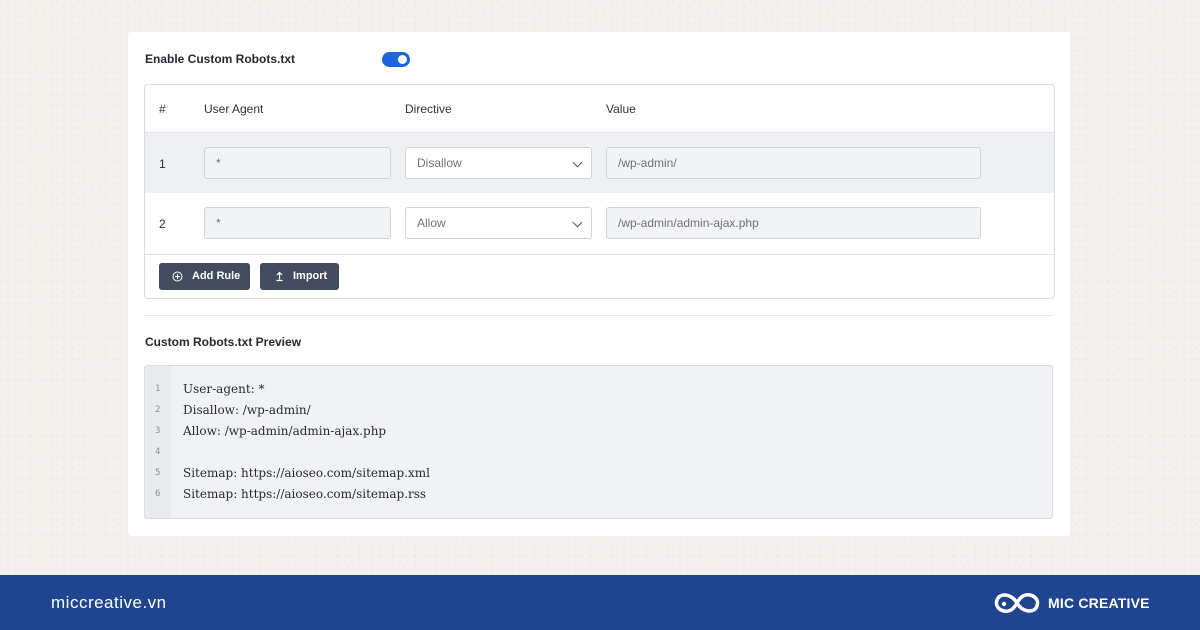 This screenshot has height=630, width=1200. I want to click on row-number: 1, so click(162, 164).